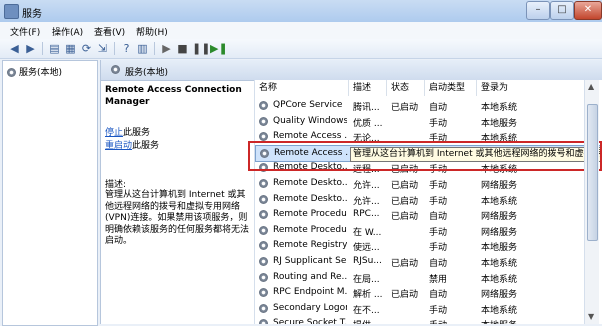 This screenshot has width=602, height=326. I want to click on pause-service-icon: ❚❚, so click(201, 48).